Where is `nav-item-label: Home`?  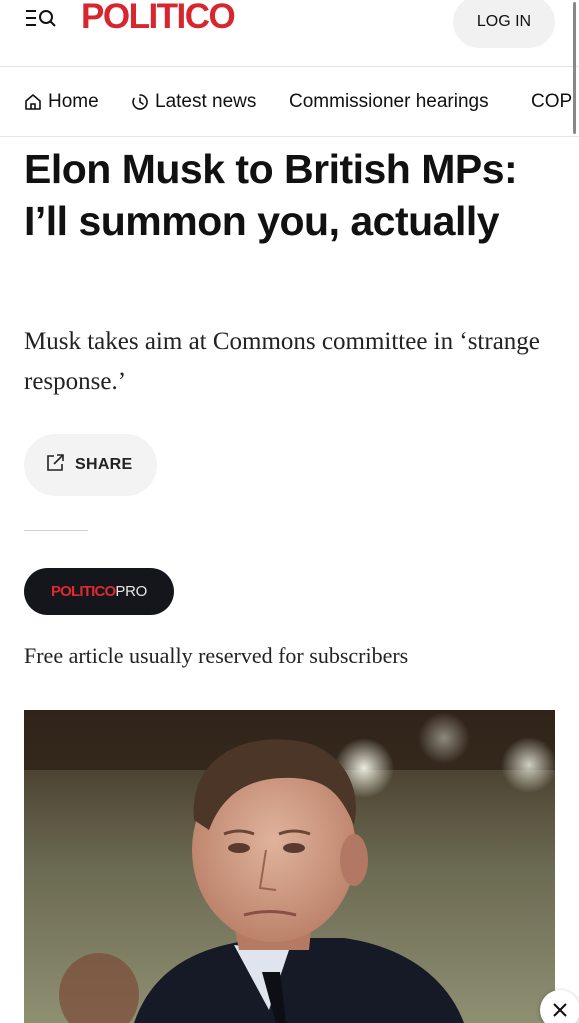 nav-item-label: Home is located at coordinates (73, 101).